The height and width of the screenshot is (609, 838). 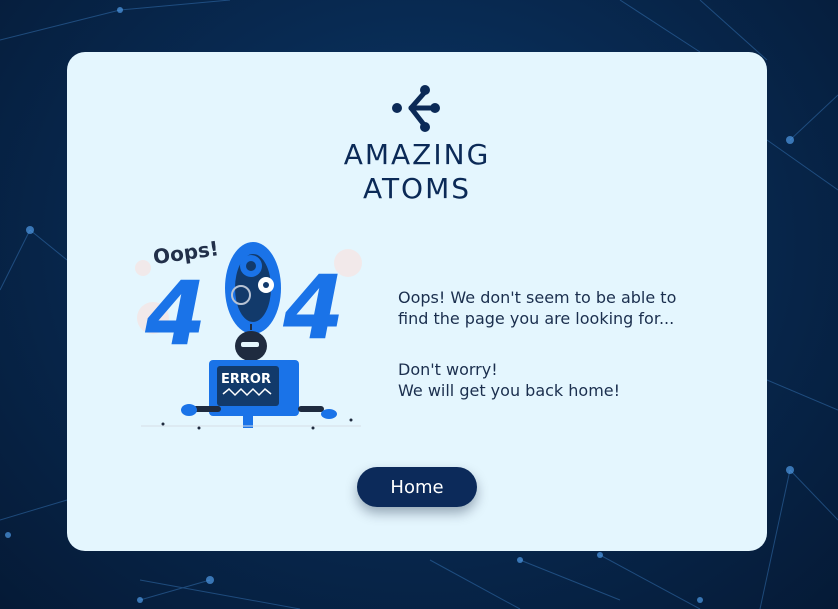 What do you see at coordinates (254, 394) in the screenshot?
I see `error-monitor-icon: ERROR` at bounding box center [254, 394].